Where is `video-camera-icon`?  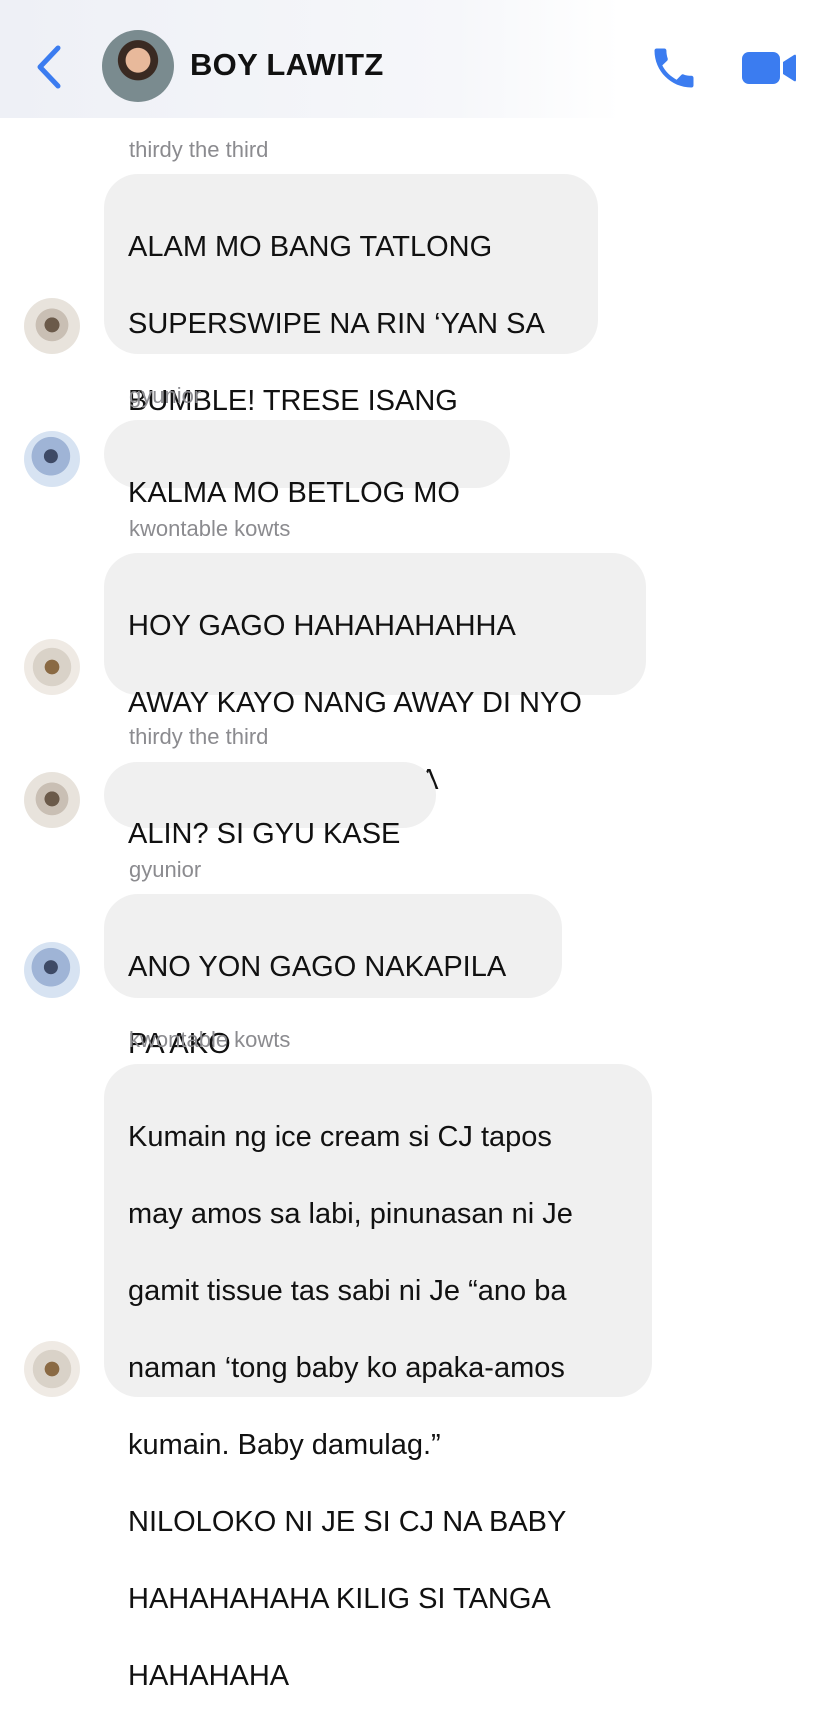 video-camera-icon is located at coordinates (769, 68).